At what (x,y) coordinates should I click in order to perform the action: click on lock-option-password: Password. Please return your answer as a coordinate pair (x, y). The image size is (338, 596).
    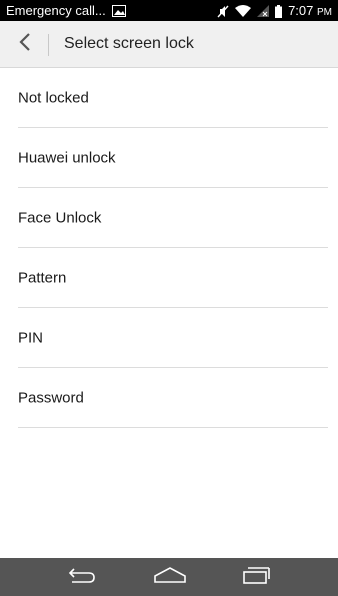
    Looking at the image, I should click on (169, 398).